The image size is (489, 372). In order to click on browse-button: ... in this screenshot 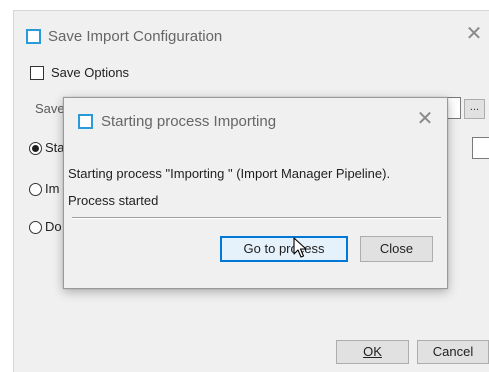, I will do `click(474, 109)`.